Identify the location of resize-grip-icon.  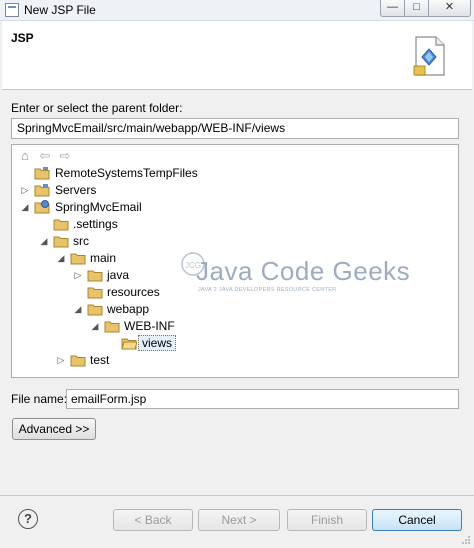
(466, 540).